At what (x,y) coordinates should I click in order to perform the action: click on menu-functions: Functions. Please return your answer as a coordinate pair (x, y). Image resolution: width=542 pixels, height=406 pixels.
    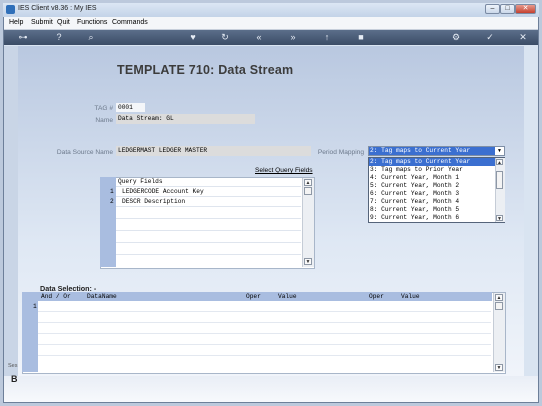
    Looking at the image, I should click on (92, 22).